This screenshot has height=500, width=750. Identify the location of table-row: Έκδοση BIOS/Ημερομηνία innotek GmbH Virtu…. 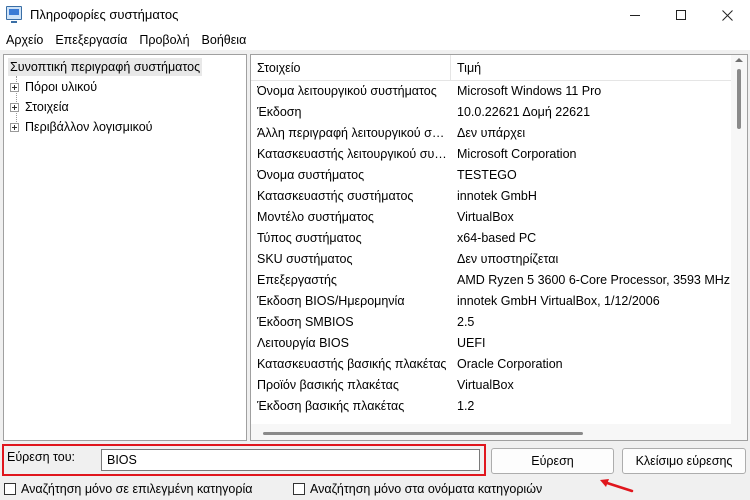
(491, 301).